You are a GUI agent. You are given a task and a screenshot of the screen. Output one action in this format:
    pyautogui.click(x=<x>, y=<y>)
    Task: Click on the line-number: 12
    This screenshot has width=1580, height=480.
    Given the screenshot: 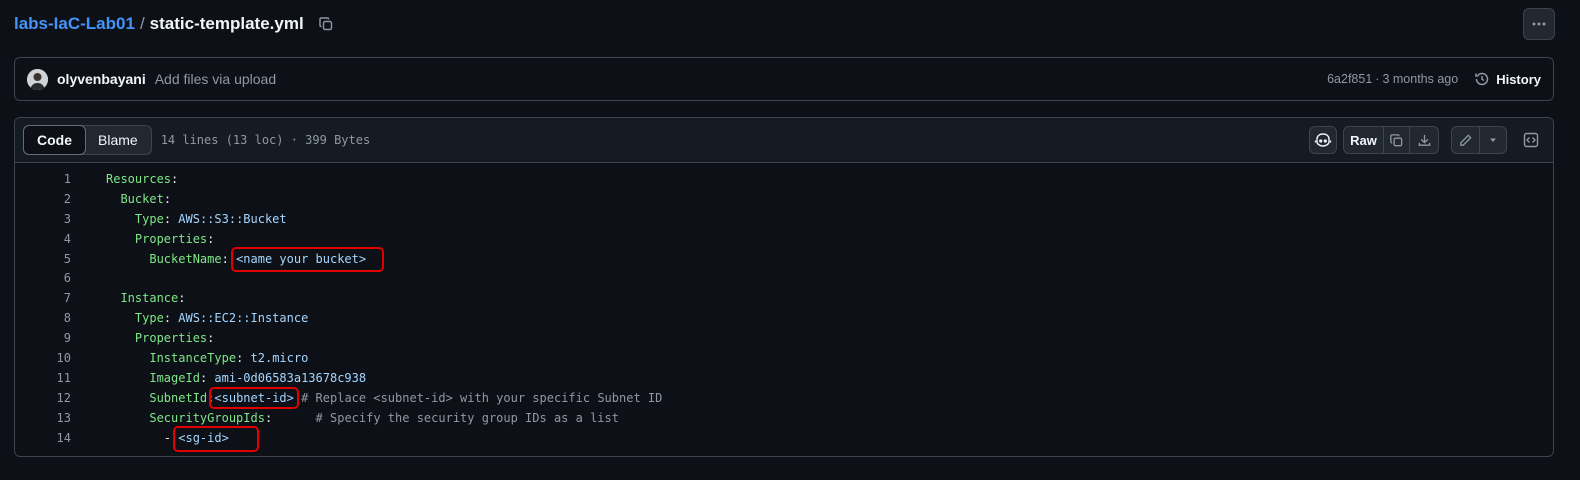 What is the action you would take?
    pyautogui.click(x=43, y=398)
    